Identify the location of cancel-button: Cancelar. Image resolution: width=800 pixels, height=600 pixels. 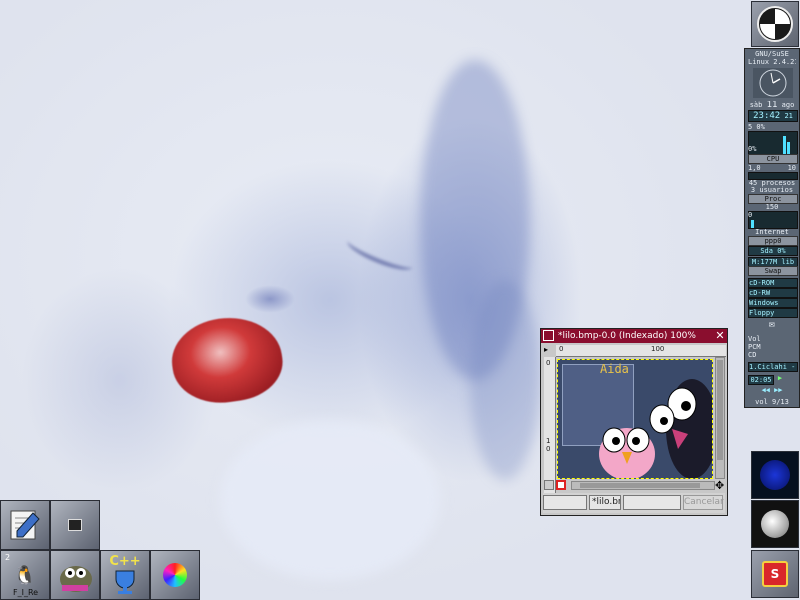
(703, 502).